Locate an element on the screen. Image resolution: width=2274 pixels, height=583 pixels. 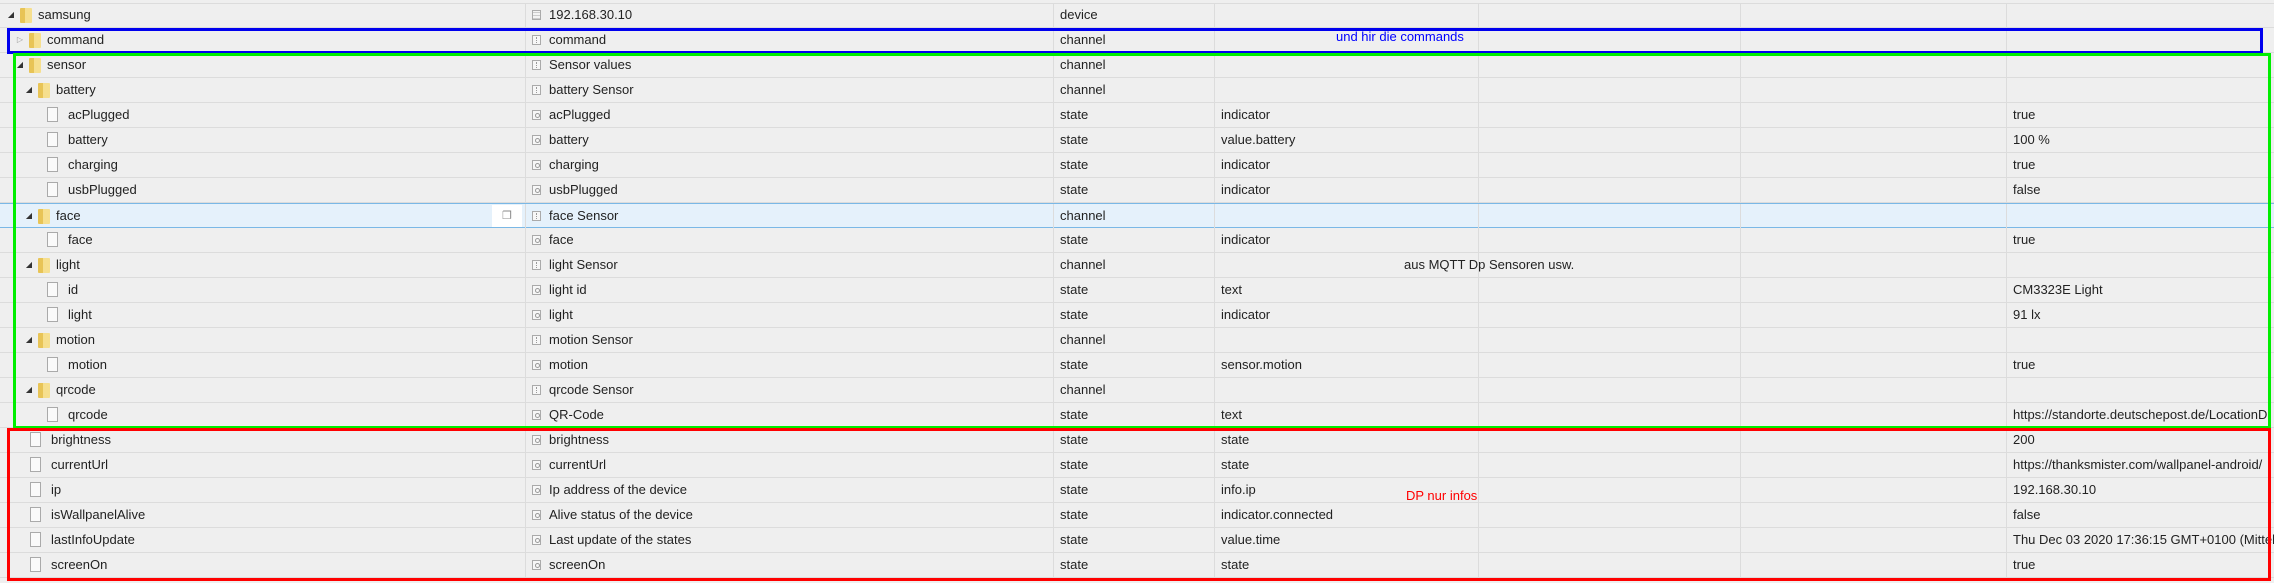
title-cell: acPlugged is located at coordinates (789, 115).